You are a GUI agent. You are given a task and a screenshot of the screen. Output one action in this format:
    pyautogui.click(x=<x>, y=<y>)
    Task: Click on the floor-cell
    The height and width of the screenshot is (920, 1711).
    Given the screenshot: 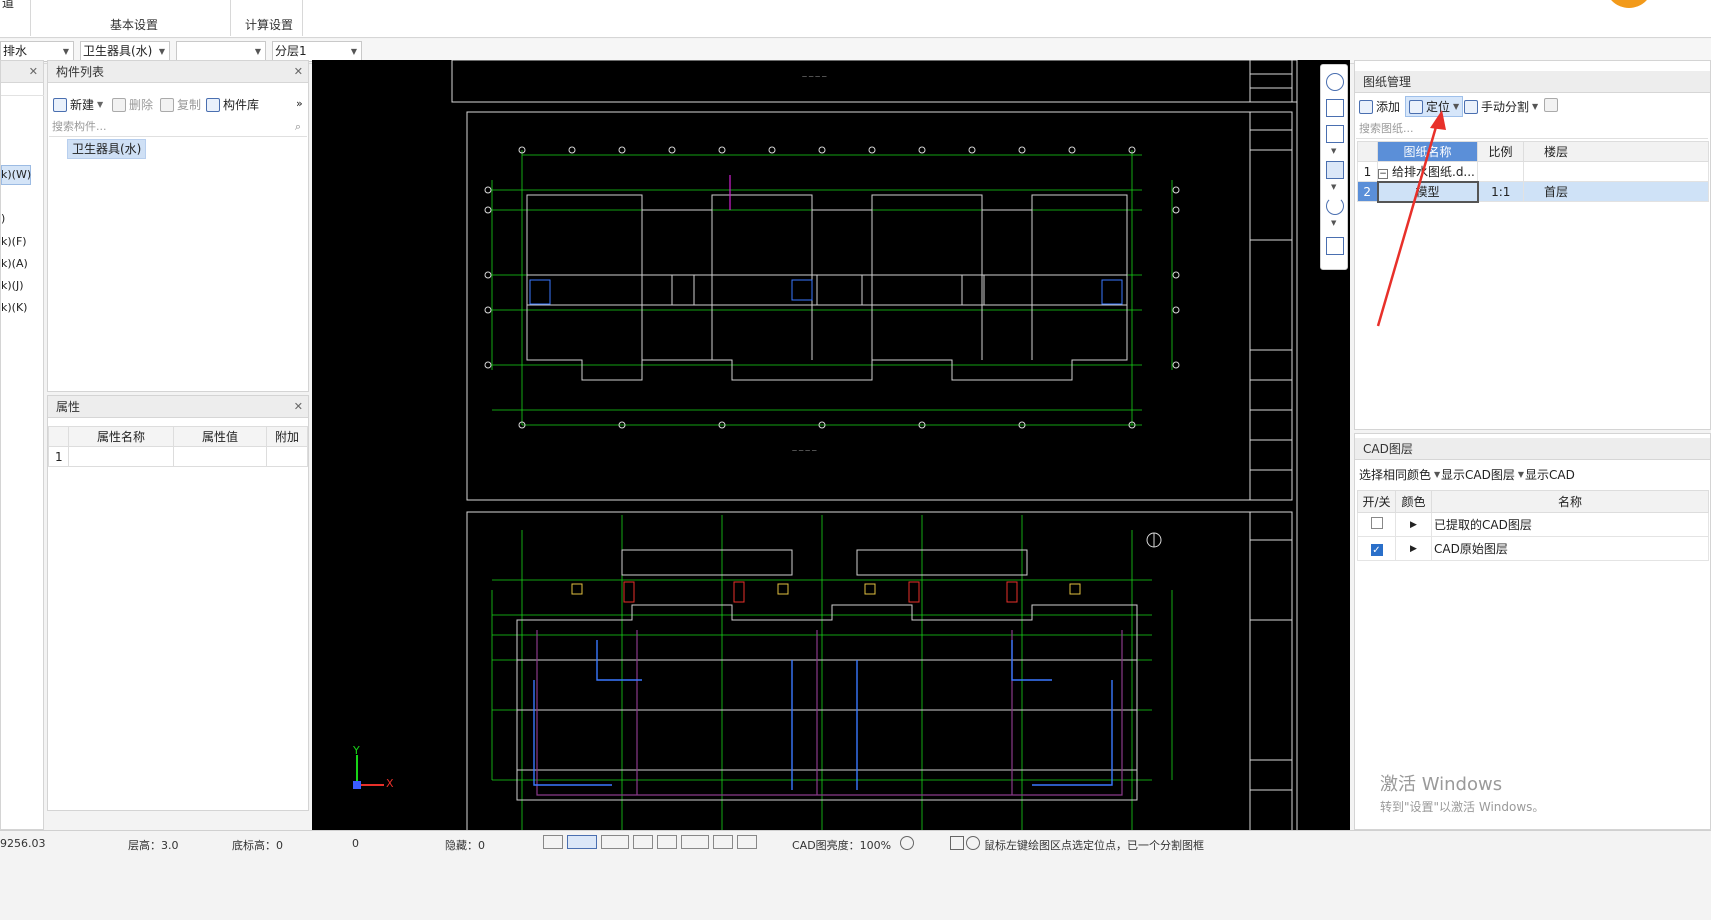 What is the action you would take?
    pyautogui.click(x=1616, y=171)
    